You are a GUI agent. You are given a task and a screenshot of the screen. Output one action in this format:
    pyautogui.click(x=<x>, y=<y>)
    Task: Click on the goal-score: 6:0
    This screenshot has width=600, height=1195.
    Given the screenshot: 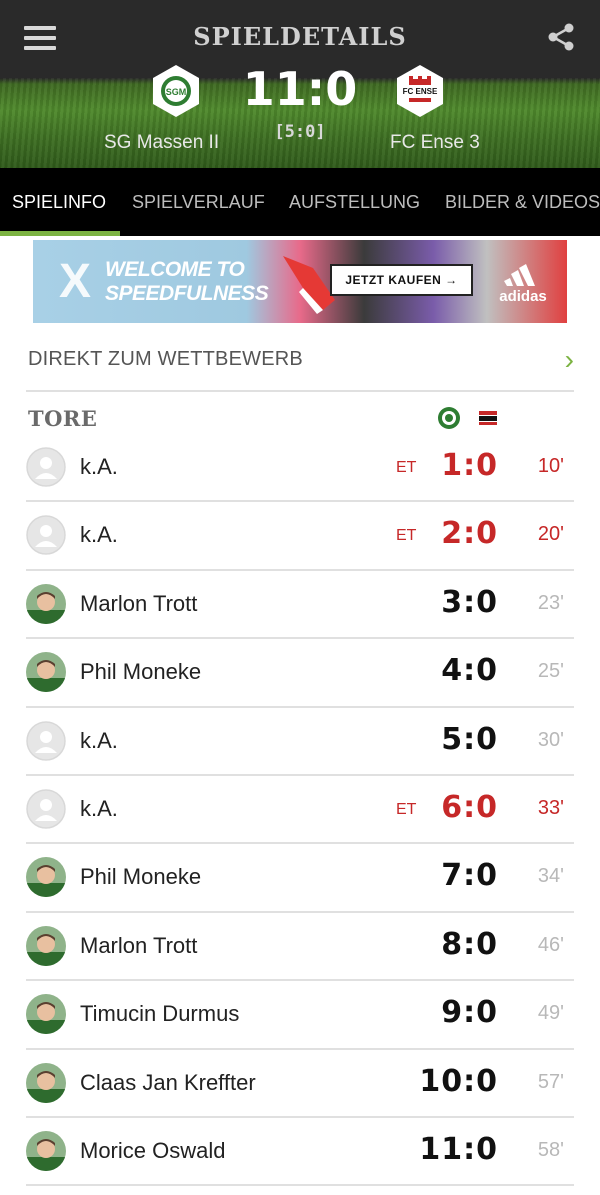 What is the action you would take?
    pyautogui.click(x=469, y=807)
    